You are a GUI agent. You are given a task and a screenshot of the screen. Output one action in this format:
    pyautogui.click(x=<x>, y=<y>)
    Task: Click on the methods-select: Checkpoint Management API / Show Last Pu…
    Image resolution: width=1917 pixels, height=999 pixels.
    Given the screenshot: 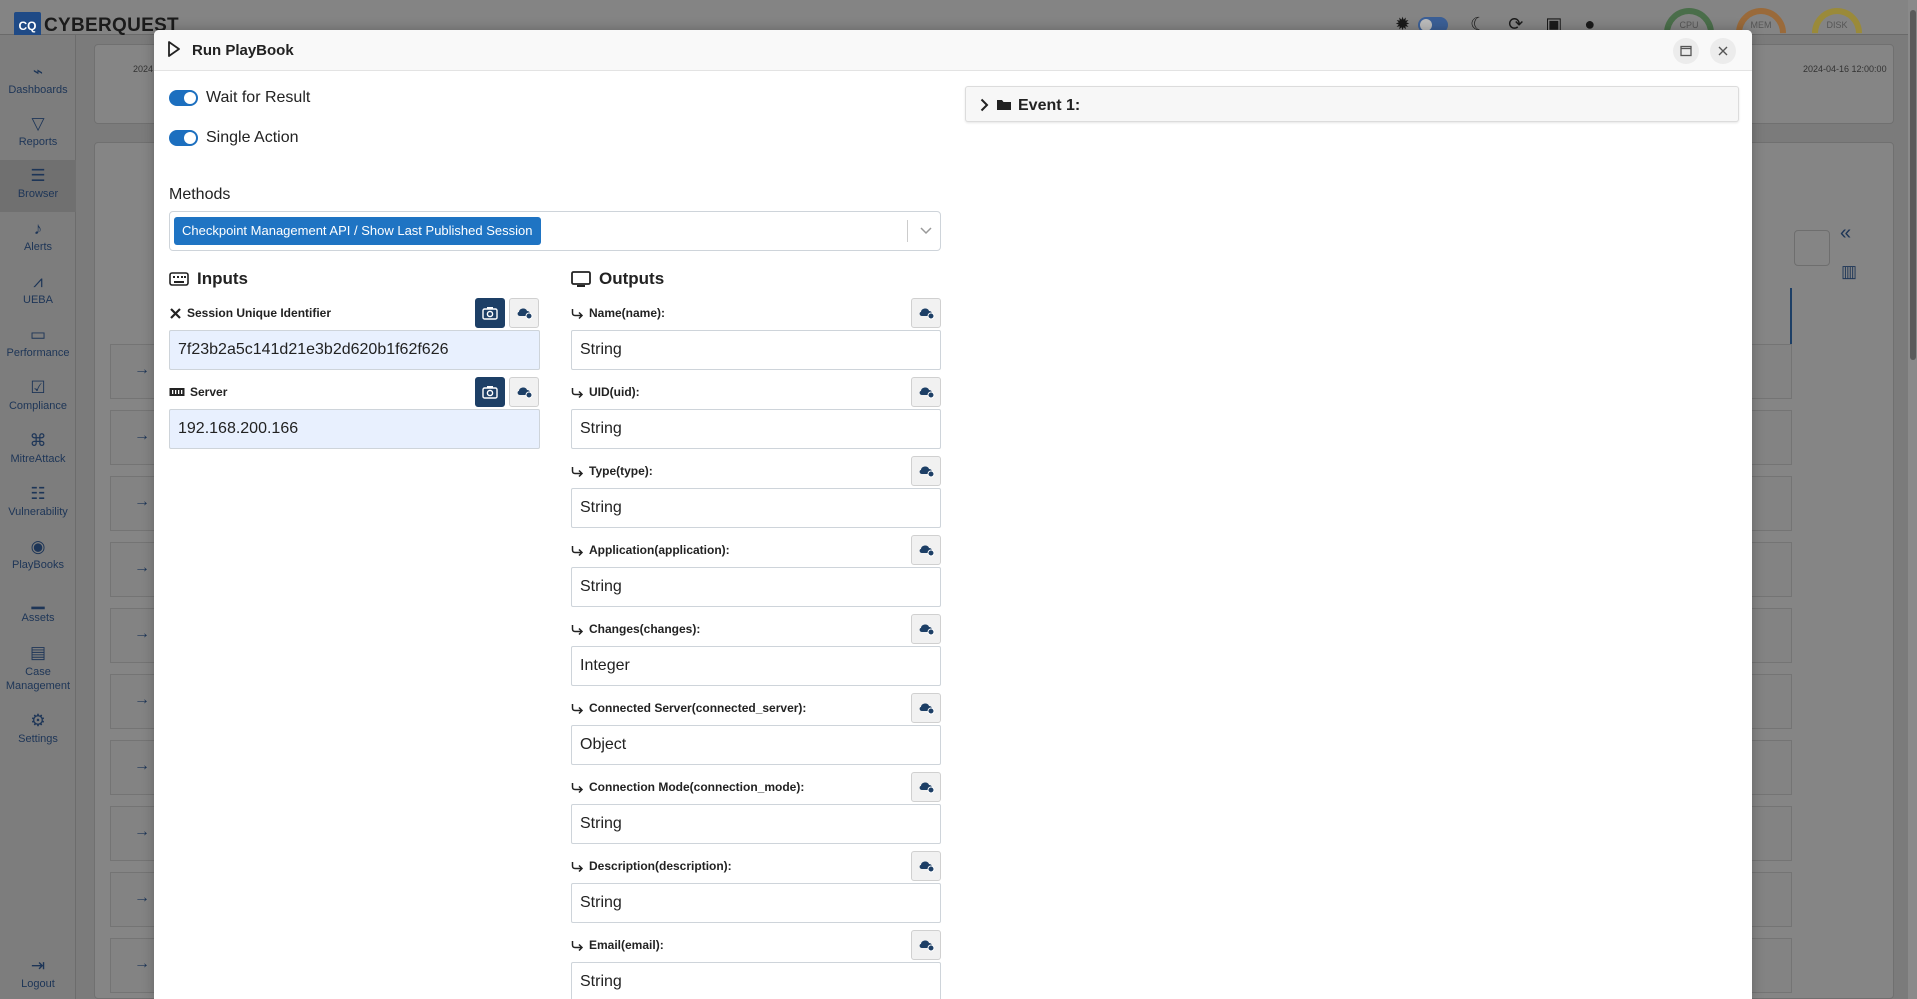 What is the action you would take?
    pyautogui.click(x=555, y=231)
    